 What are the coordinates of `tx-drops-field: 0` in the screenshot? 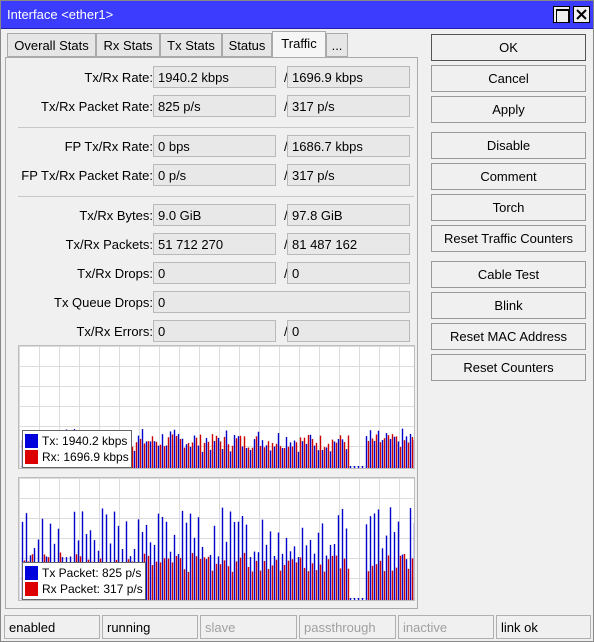 It's located at (214, 273).